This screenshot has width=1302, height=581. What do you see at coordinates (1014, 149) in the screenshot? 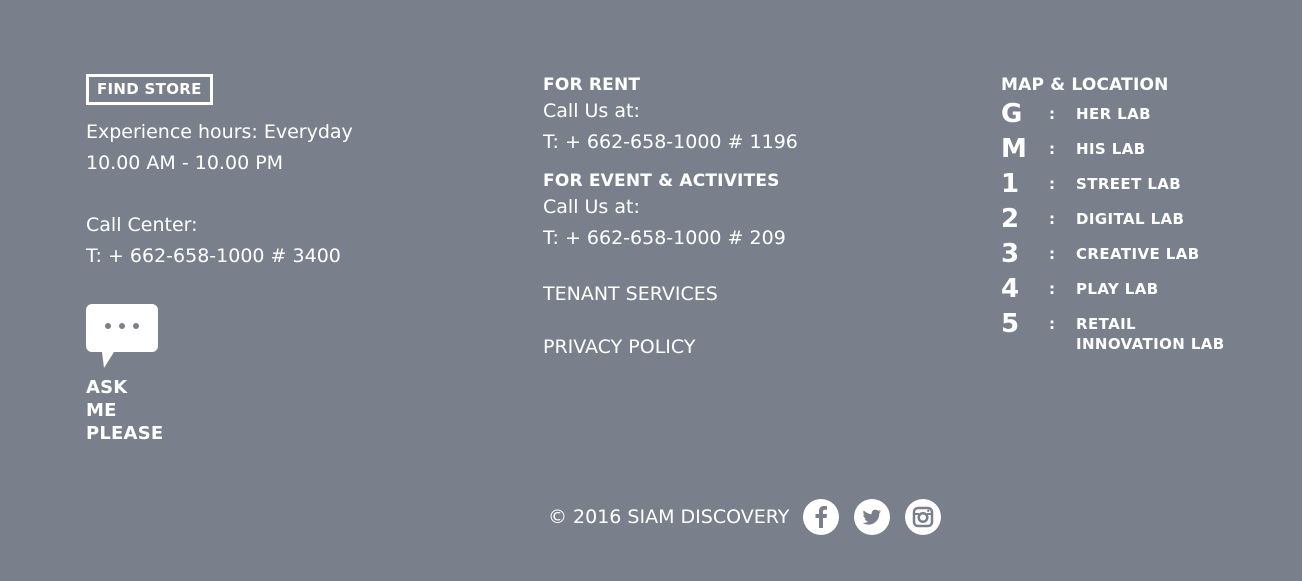
I see `floor-number: M` at bounding box center [1014, 149].